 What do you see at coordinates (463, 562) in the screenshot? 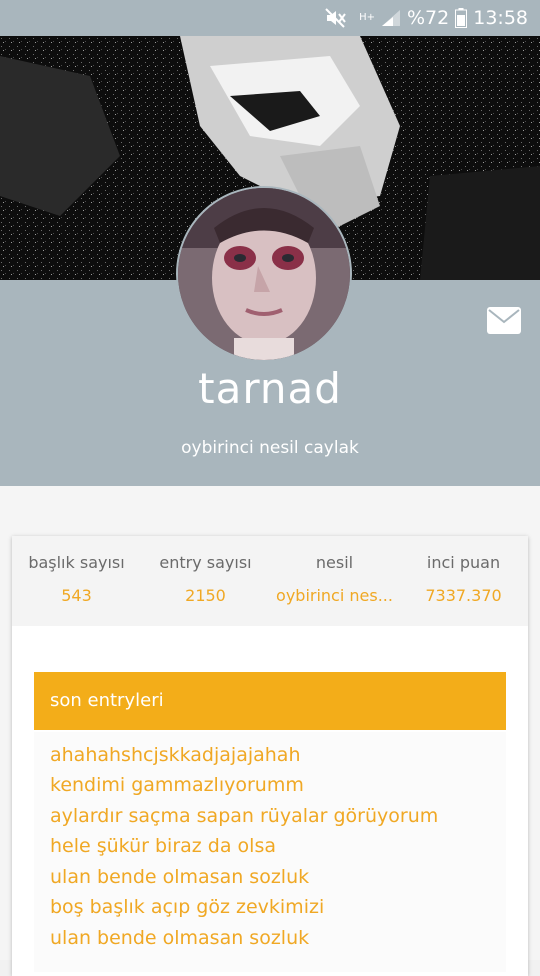
I see `stat-label: inci puan` at bounding box center [463, 562].